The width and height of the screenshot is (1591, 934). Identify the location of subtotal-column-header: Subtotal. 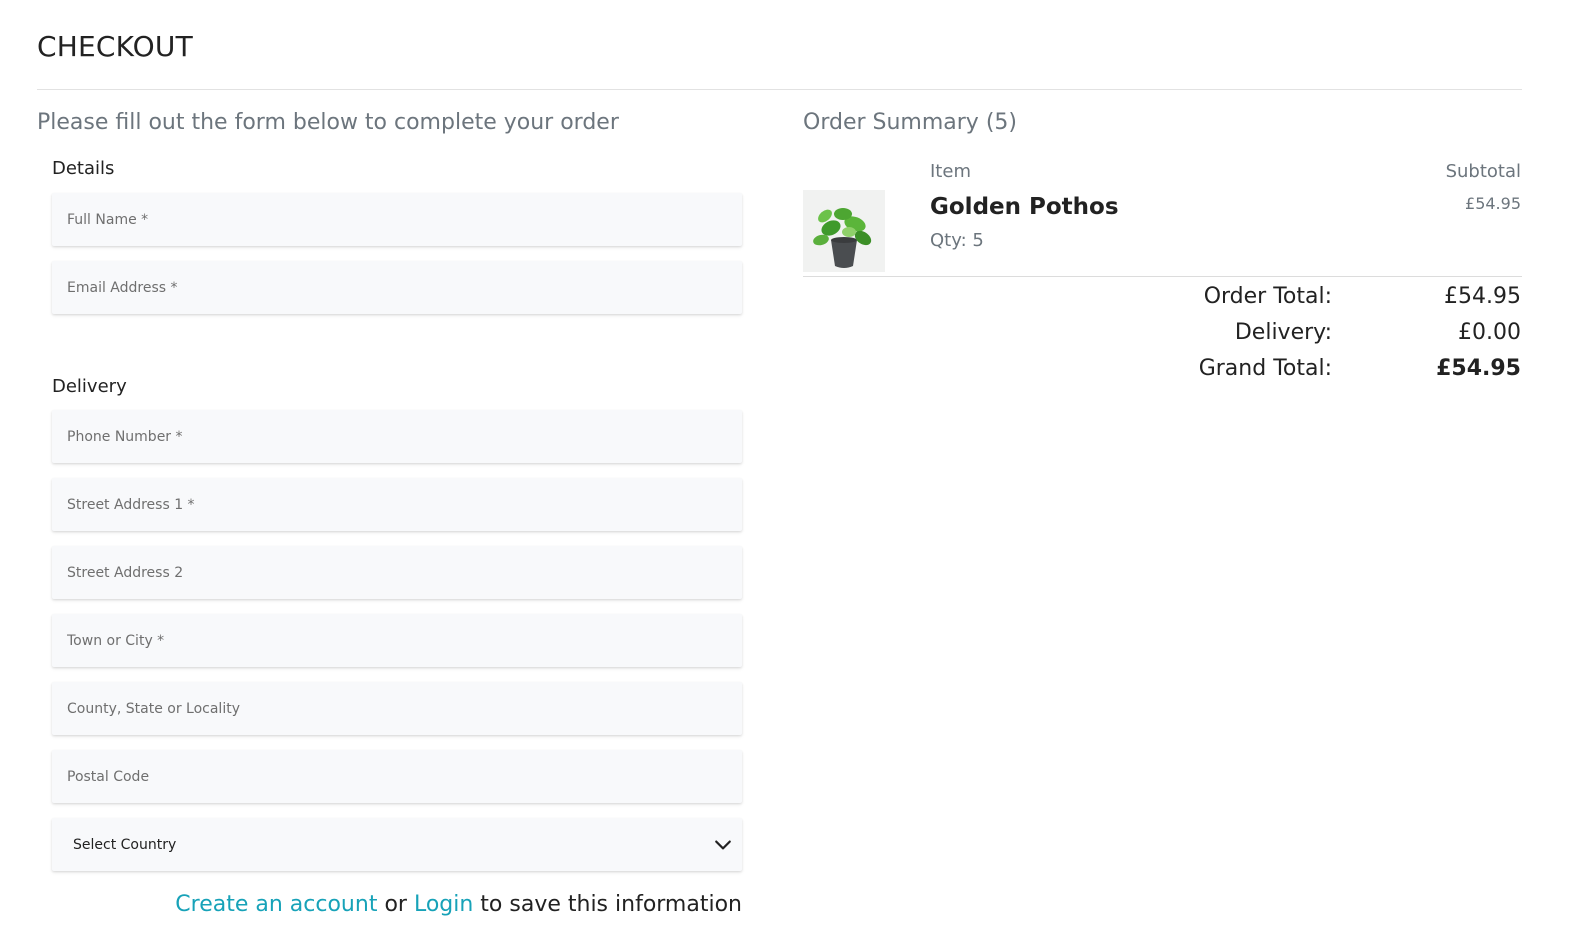
(1483, 171).